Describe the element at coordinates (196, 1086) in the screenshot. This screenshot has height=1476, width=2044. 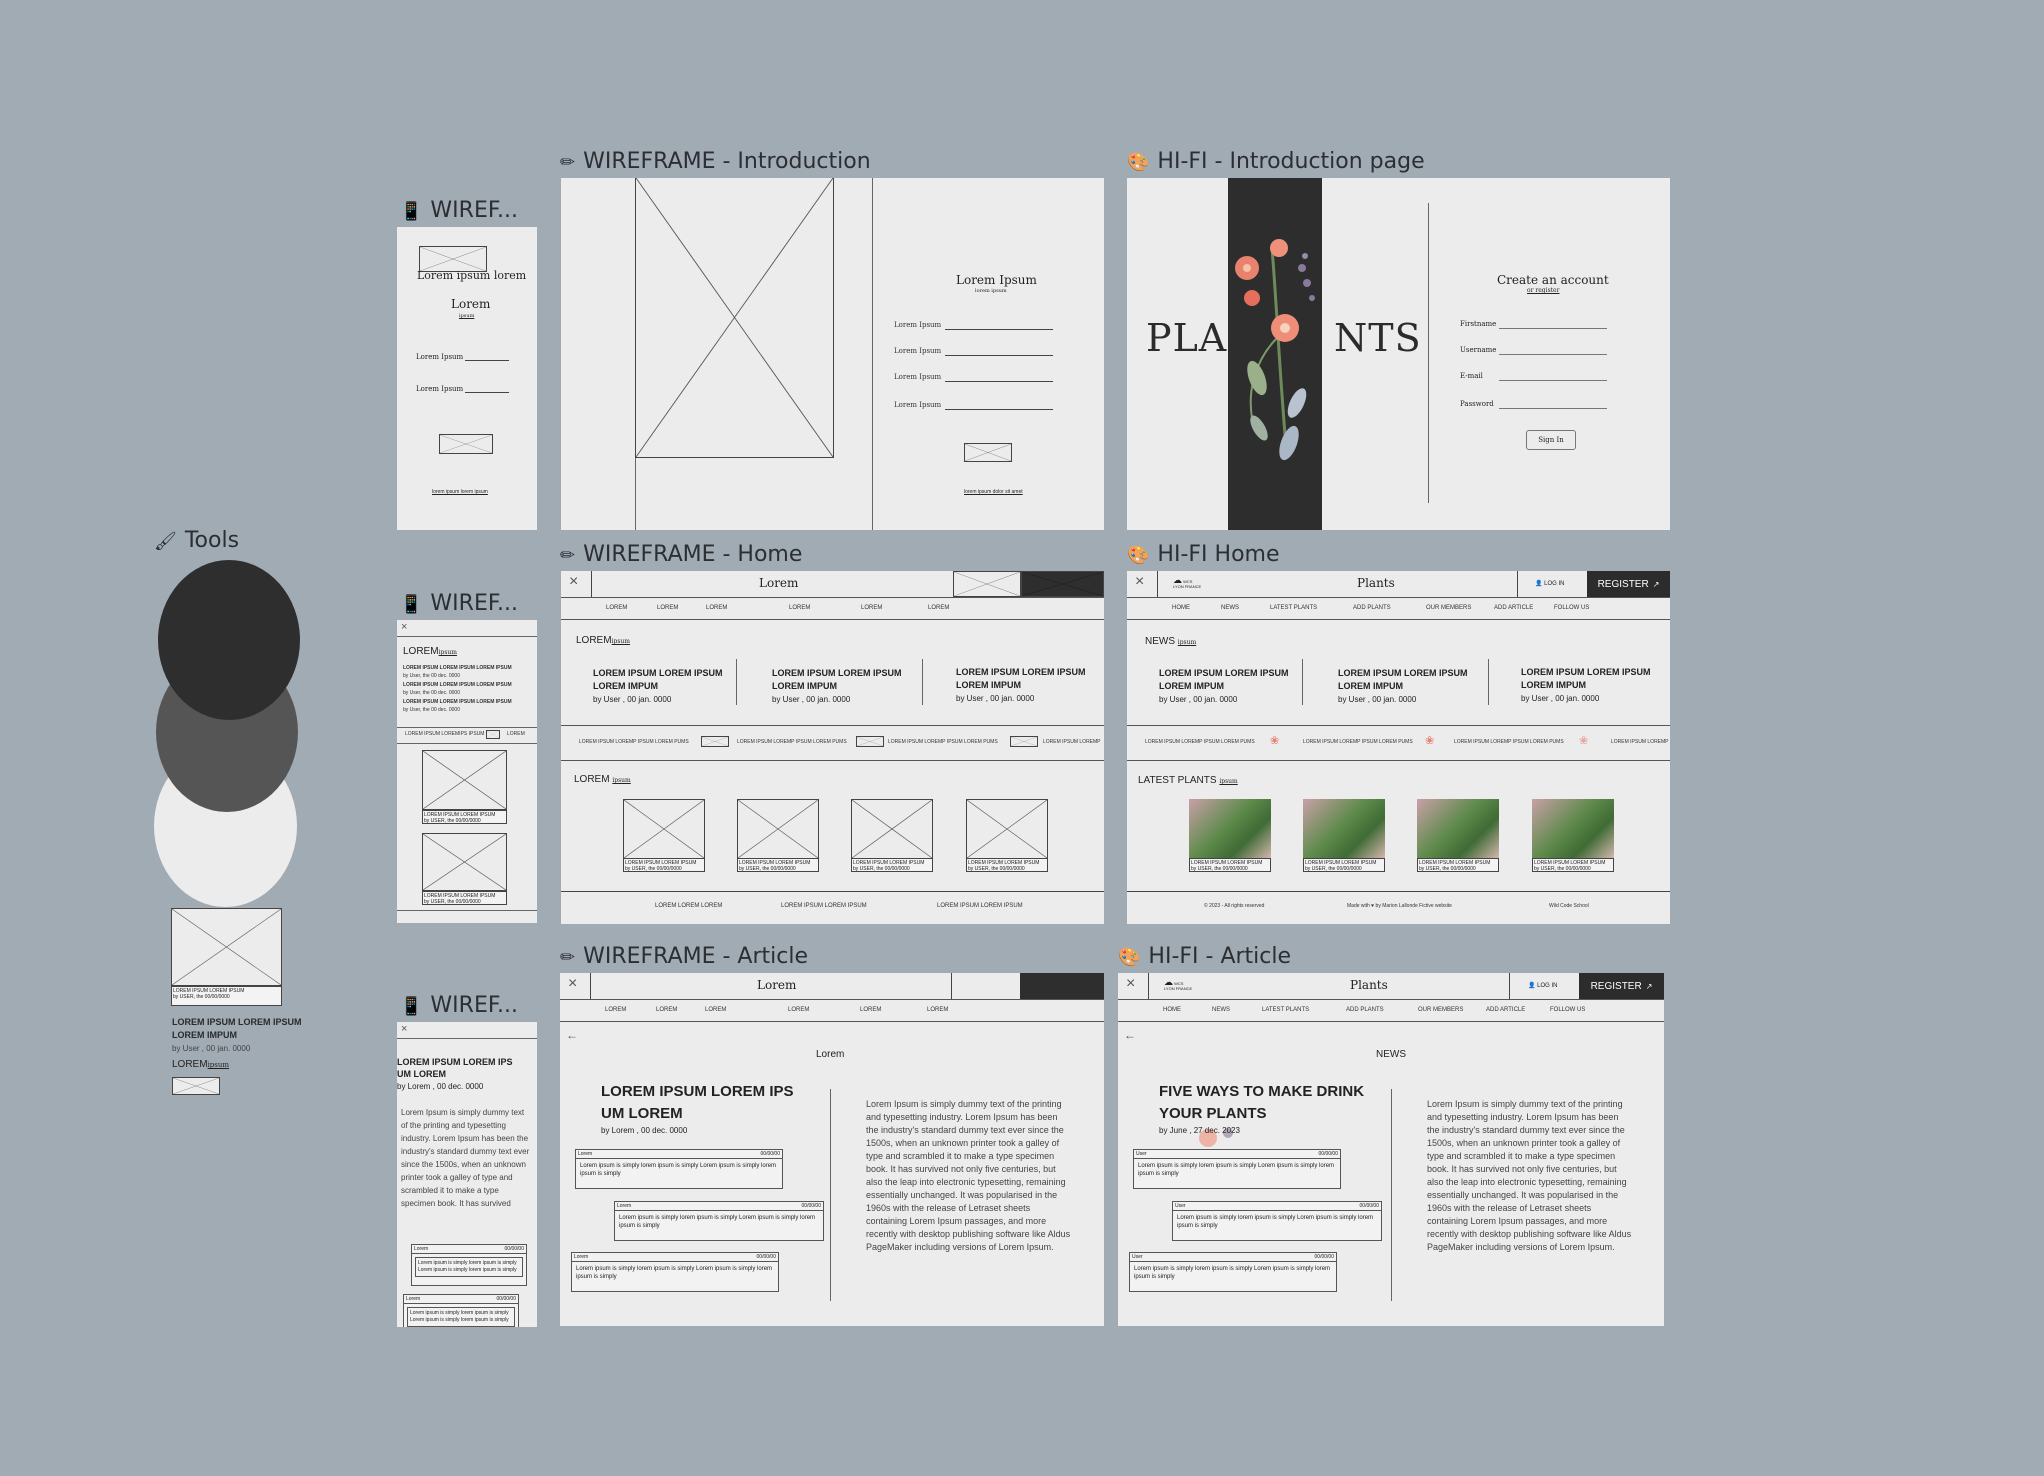
I see `tools-button-placeholder` at that location.